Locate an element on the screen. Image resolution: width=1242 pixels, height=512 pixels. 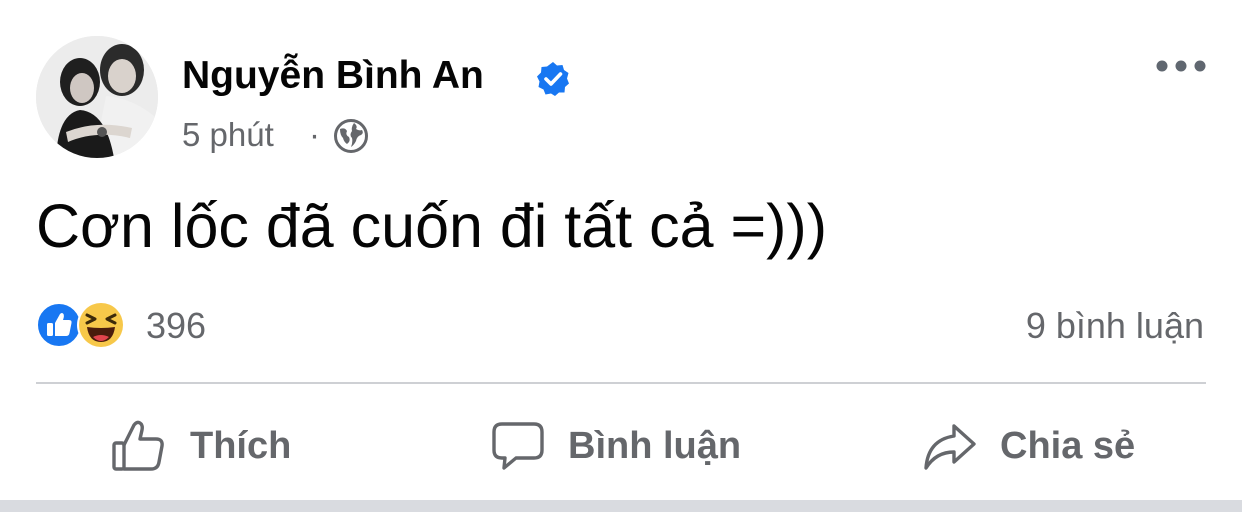
like-button: Thích is located at coordinates (200, 446).